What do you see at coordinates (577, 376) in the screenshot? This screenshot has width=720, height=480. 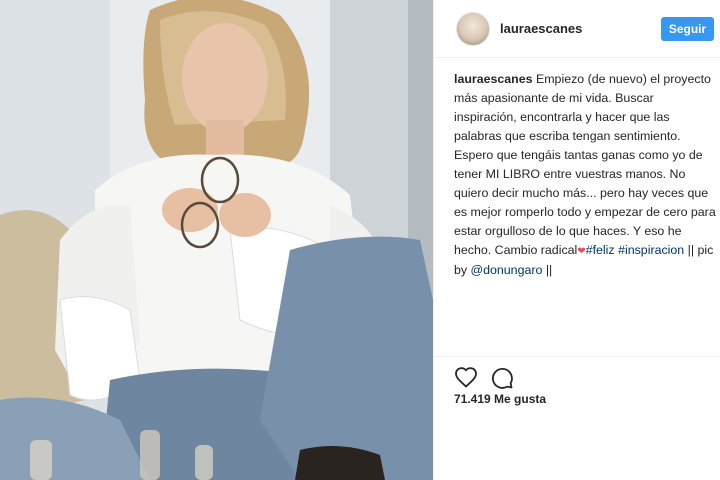 I see `post-actions` at bounding box center [577, 376].